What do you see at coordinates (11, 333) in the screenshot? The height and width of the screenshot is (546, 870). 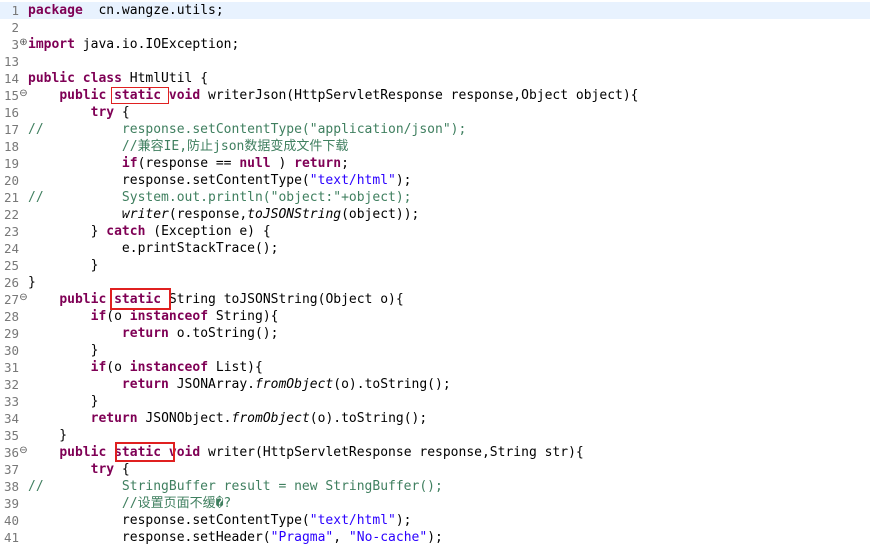 I see `line-number: 29` at bounding box center [11, 333].